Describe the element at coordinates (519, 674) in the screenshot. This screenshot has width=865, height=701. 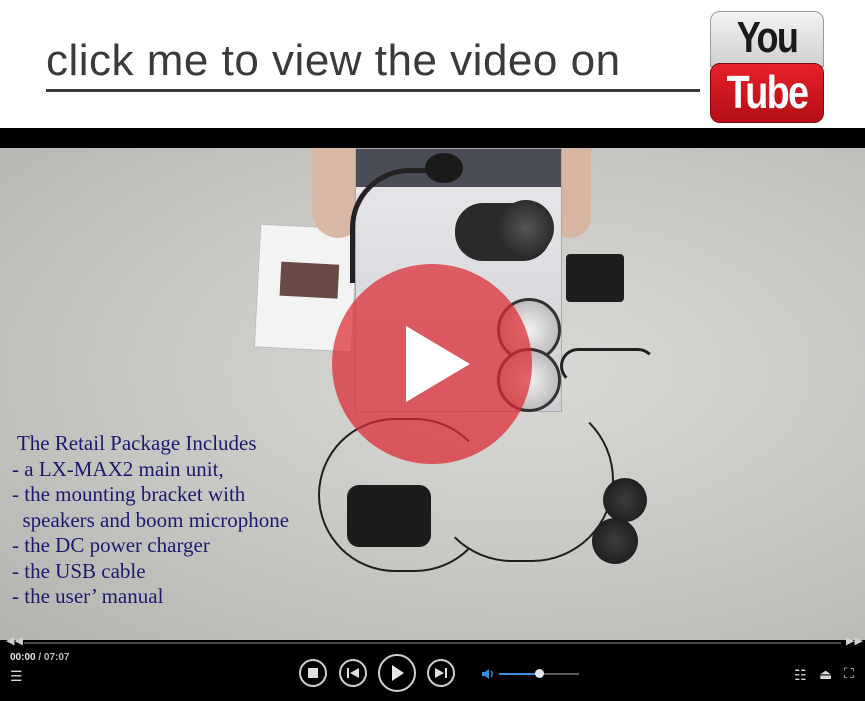
I see `volume-level` at that location.